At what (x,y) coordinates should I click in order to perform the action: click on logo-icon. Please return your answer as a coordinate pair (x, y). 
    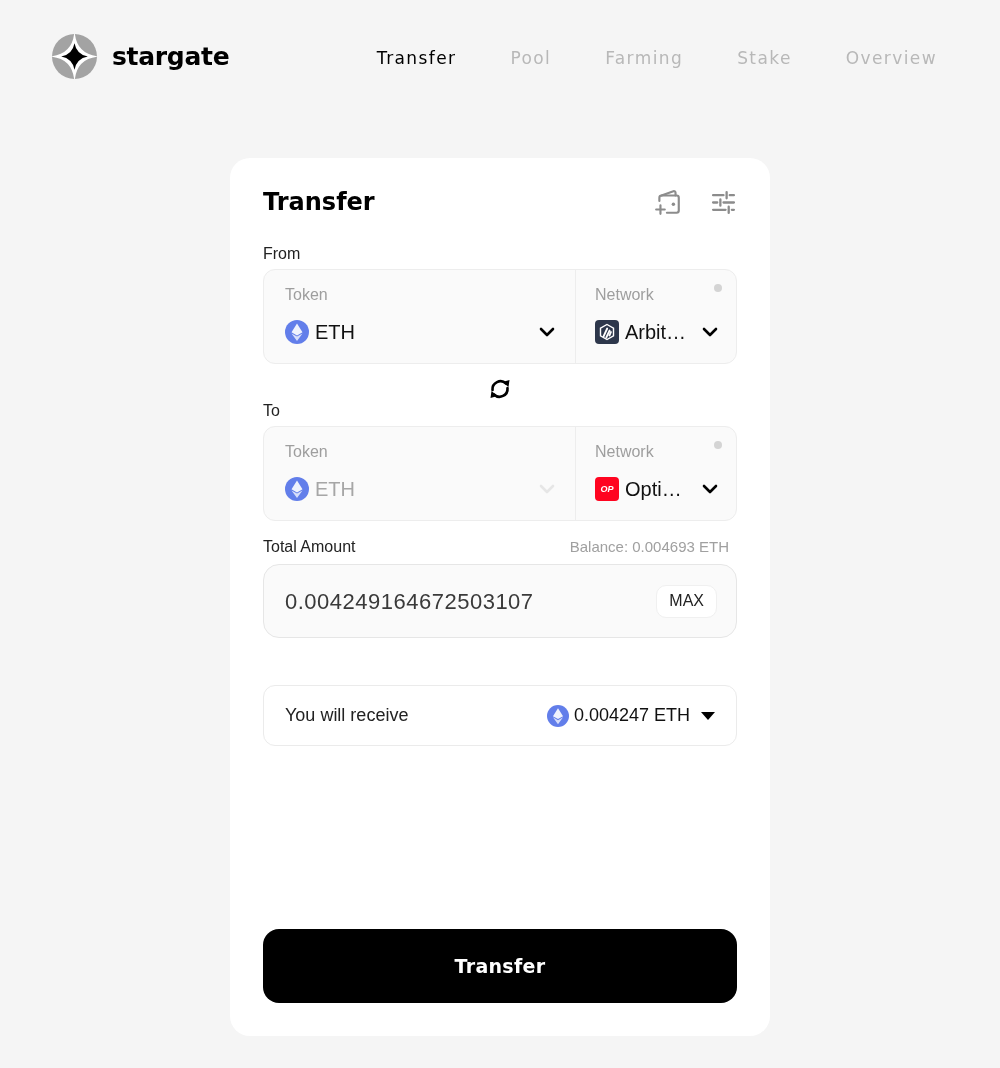
    Looking at the image, I should click on (74, 56).